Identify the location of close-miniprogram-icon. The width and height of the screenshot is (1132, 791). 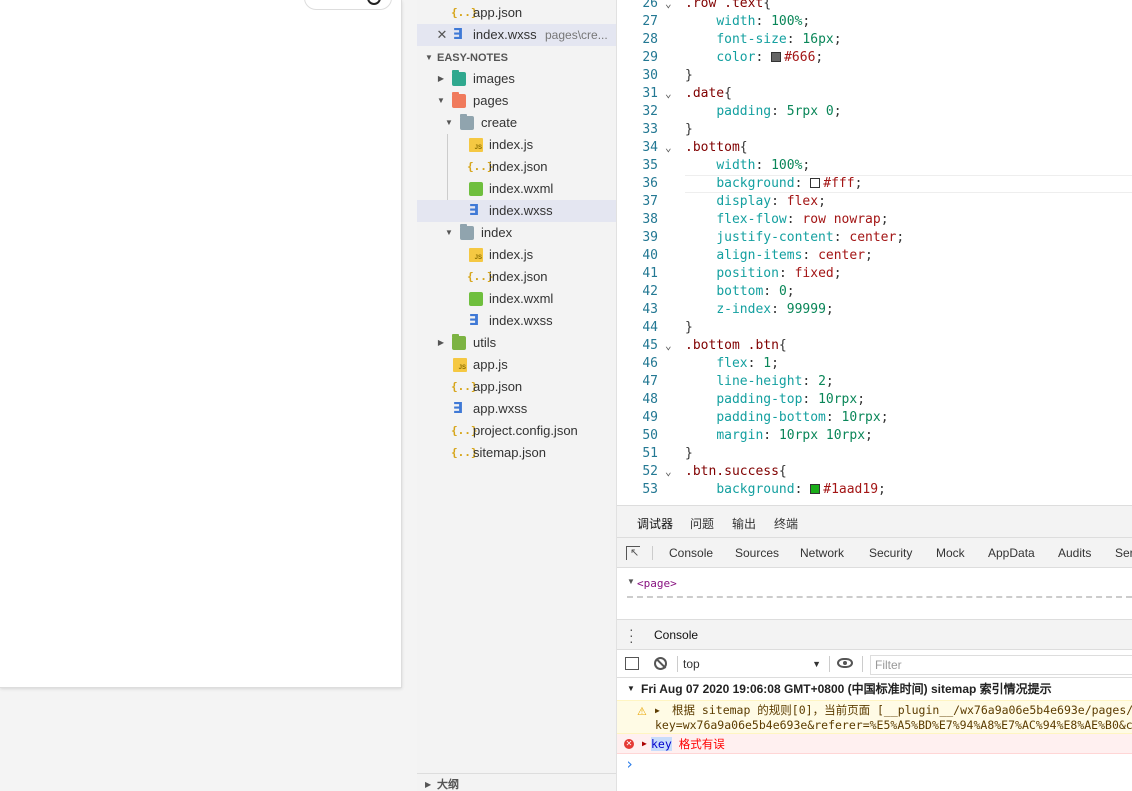
(374, 2).